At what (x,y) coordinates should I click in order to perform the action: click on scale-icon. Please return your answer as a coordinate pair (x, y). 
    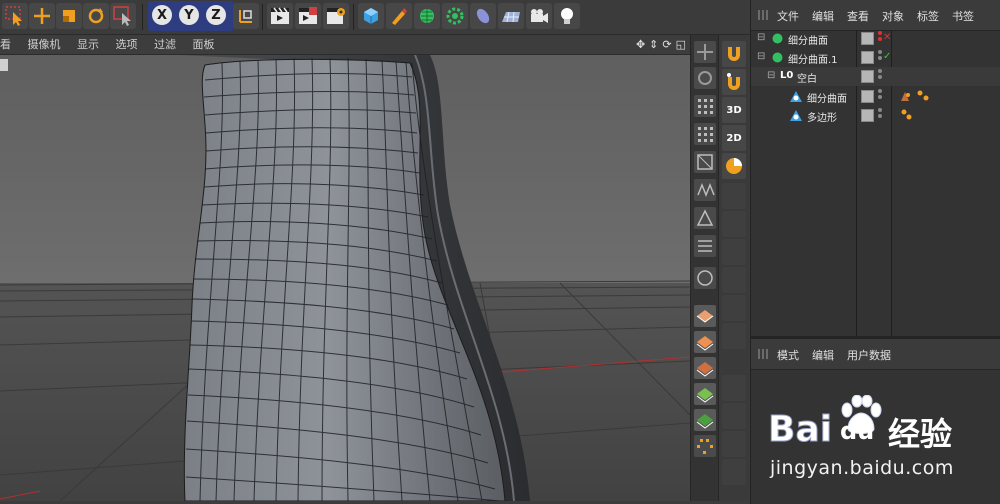
    Looking at the image, I should click on (69, 16).